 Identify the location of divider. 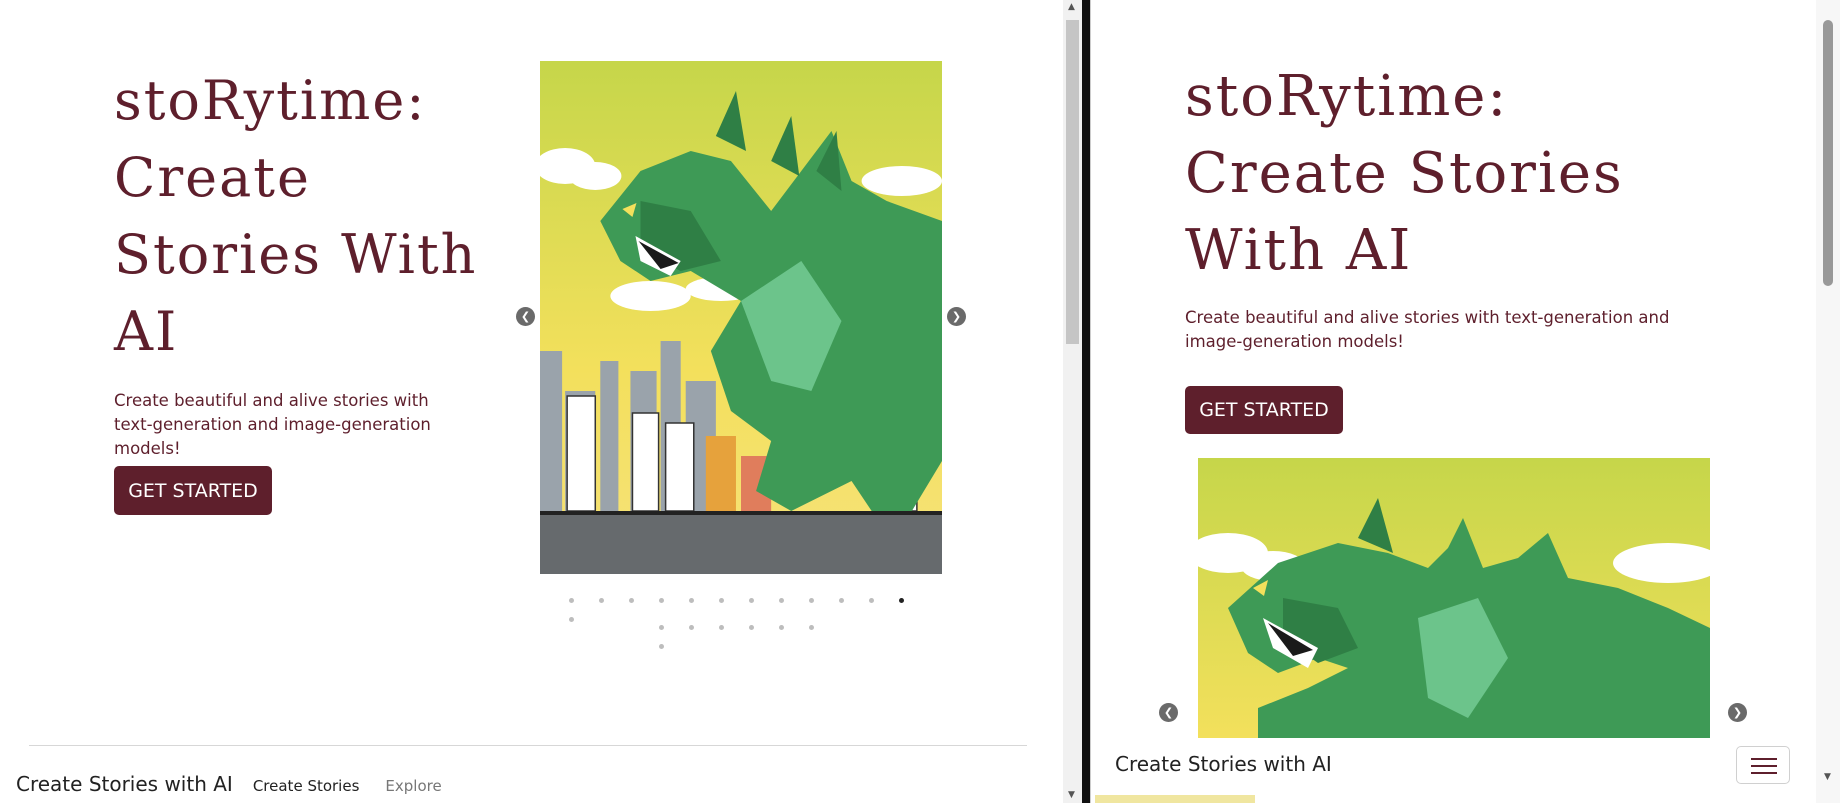
(528, 745).